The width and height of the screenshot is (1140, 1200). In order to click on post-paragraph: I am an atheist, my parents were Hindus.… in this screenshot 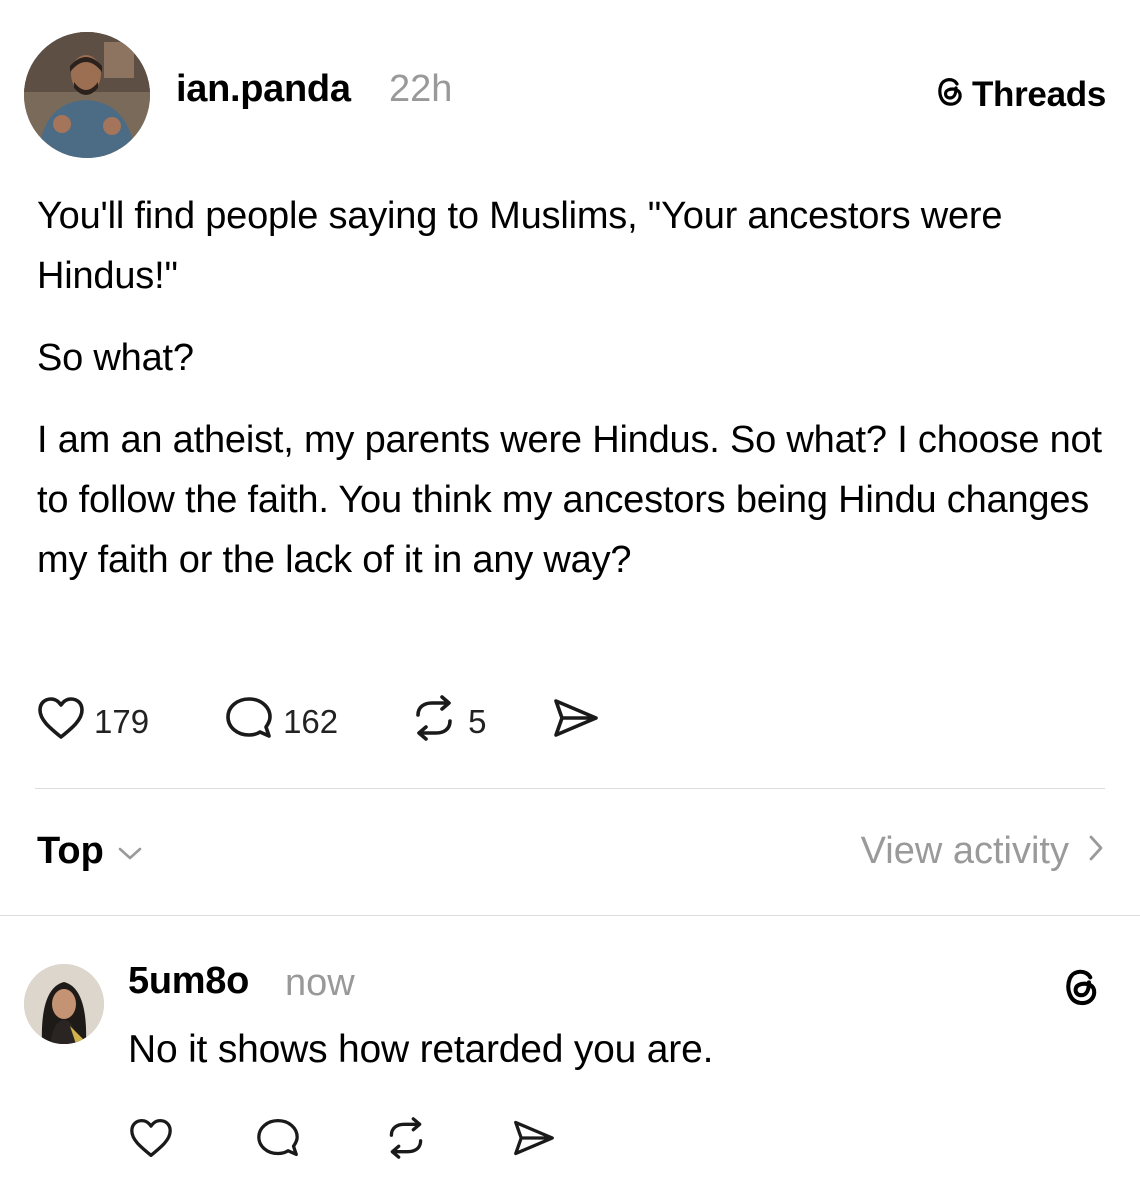, I will do `click(569, 500)`.